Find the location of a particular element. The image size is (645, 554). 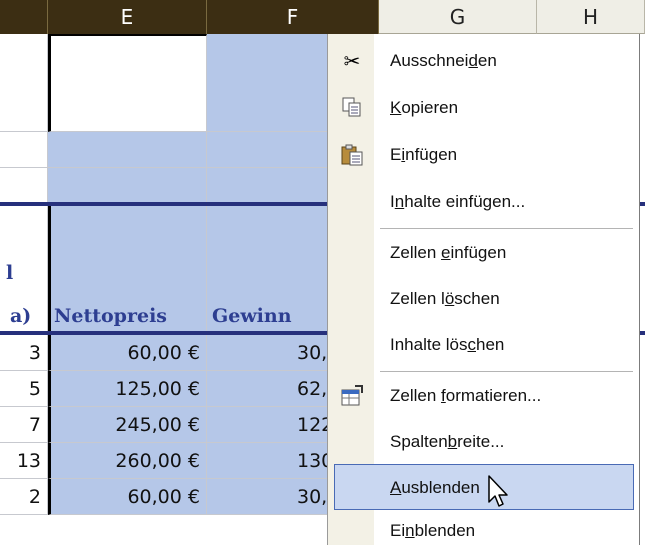

menu-item-einfuegen: Einfügen is located at coordinates (483, 155).